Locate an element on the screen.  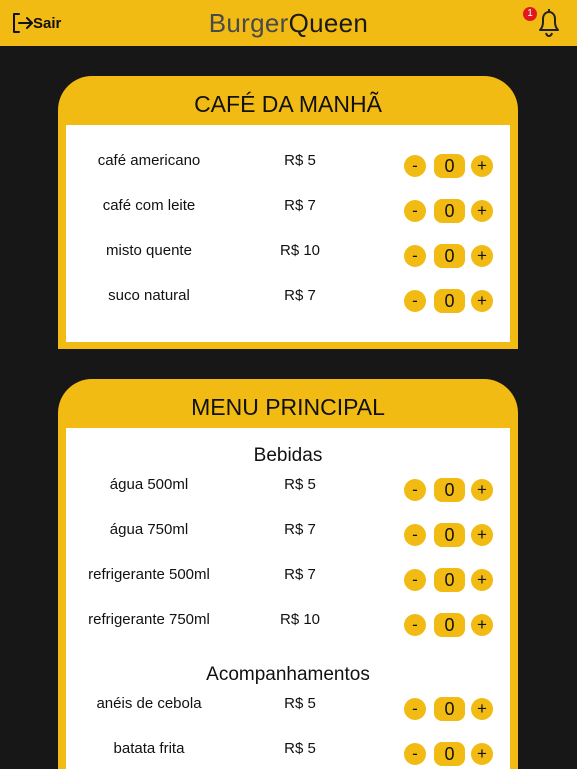
menu-item: café com leite R$ 7 - 0 + is located at coordinates (288, 209).